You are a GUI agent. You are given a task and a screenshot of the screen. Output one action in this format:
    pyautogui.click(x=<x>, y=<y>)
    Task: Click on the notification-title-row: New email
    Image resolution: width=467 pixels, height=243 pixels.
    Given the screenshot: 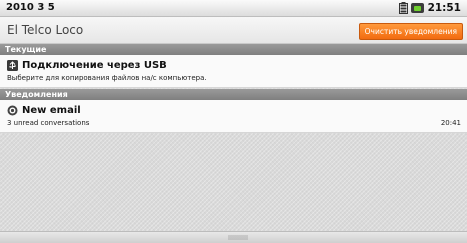 What is the action you would take?
    pyautogui.click(x=44, y=110)
    